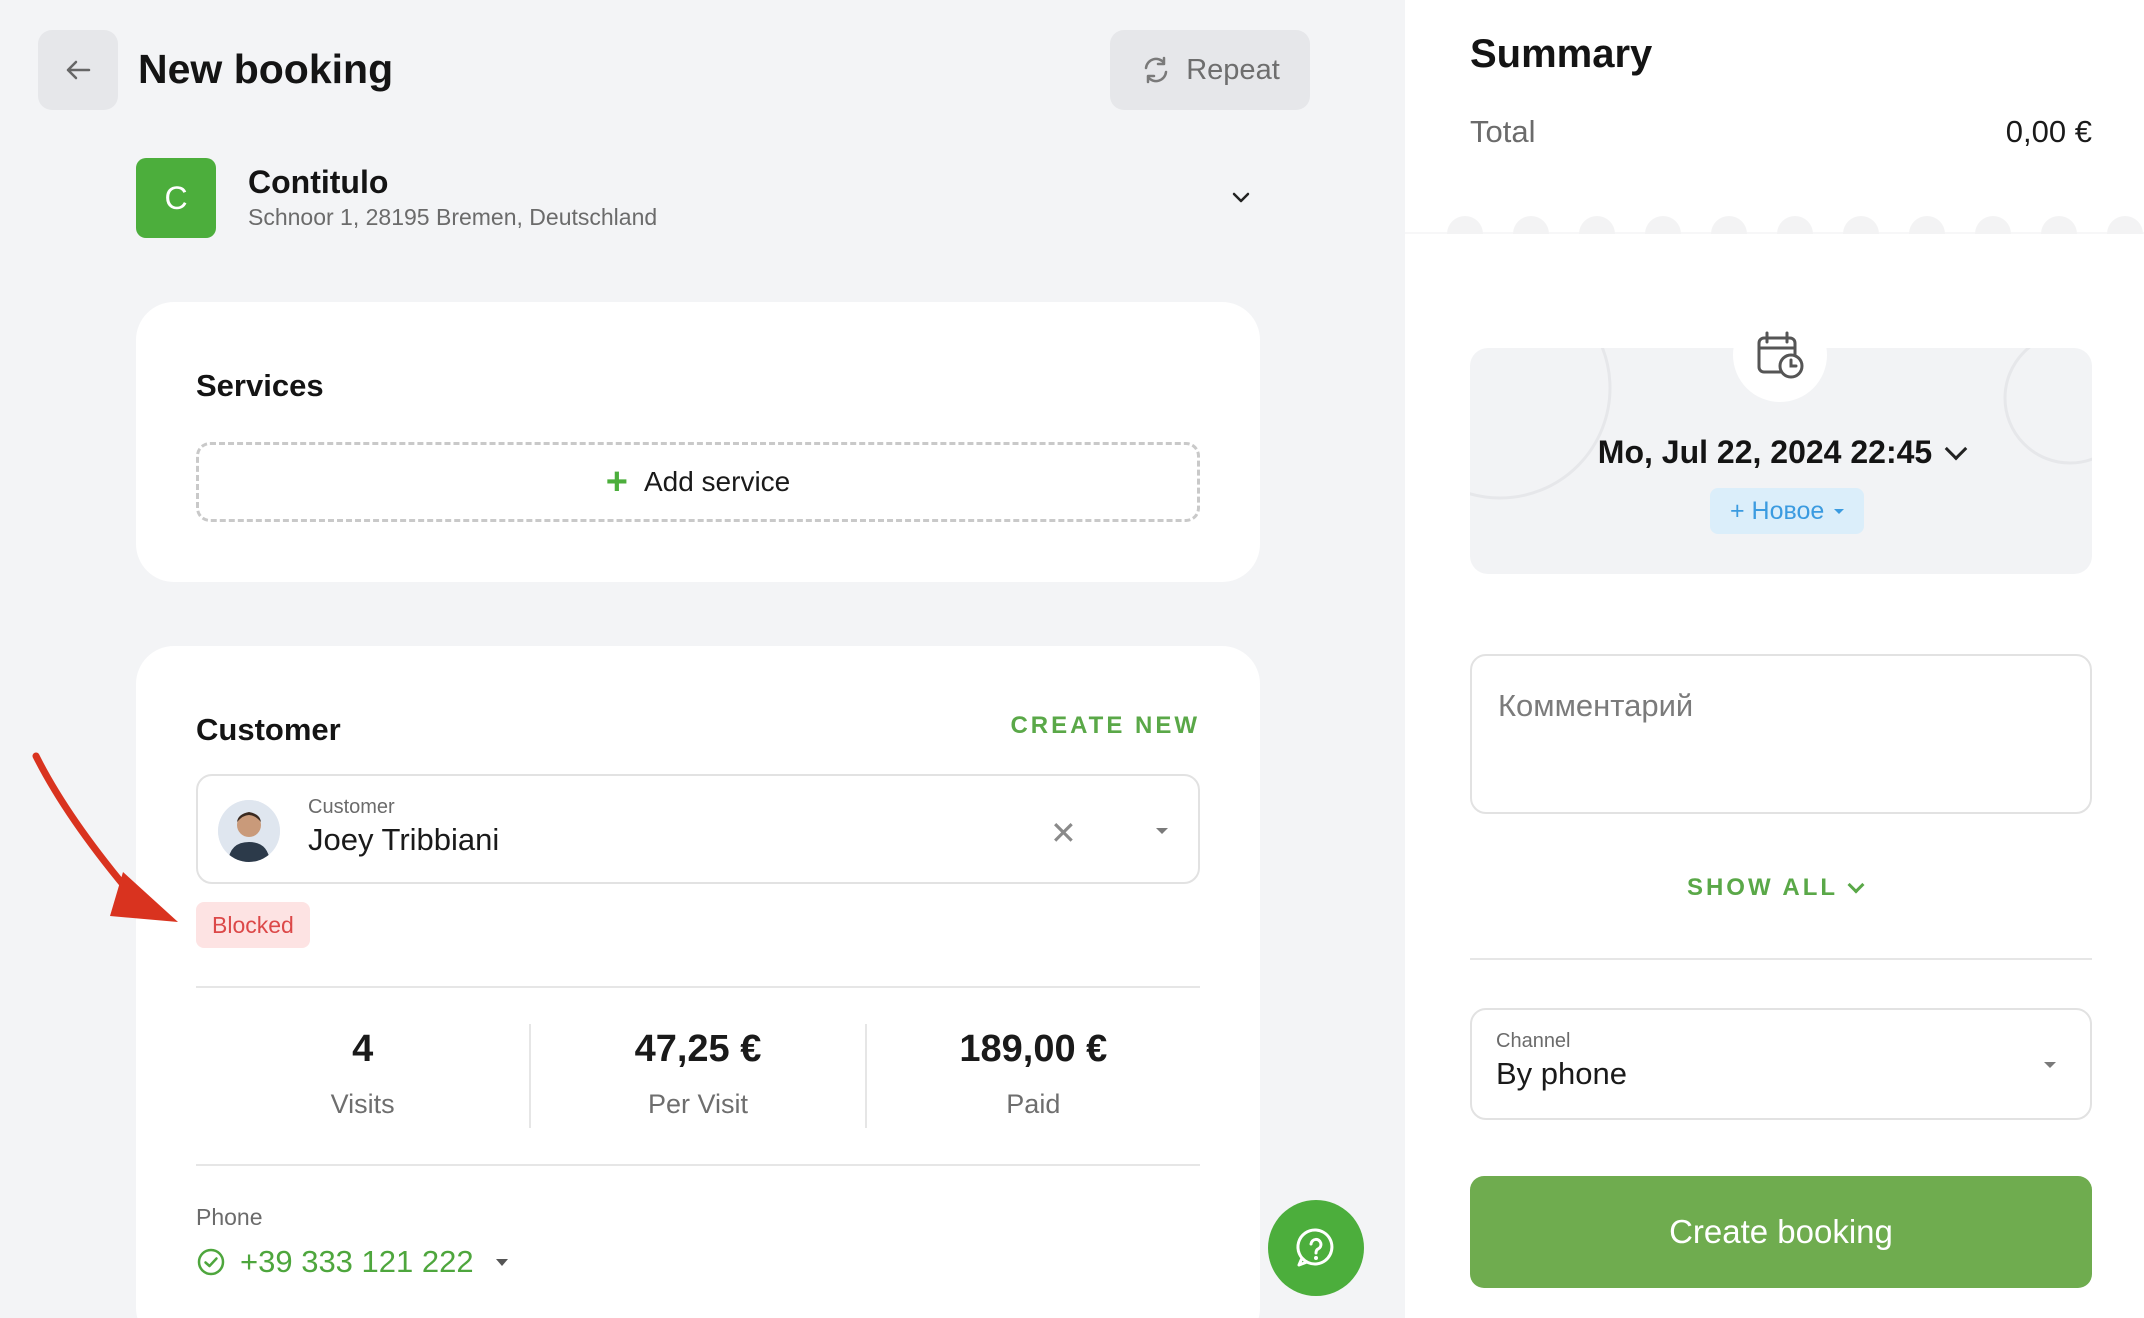  I want to click on plus-icon: +, so click(616, 482).